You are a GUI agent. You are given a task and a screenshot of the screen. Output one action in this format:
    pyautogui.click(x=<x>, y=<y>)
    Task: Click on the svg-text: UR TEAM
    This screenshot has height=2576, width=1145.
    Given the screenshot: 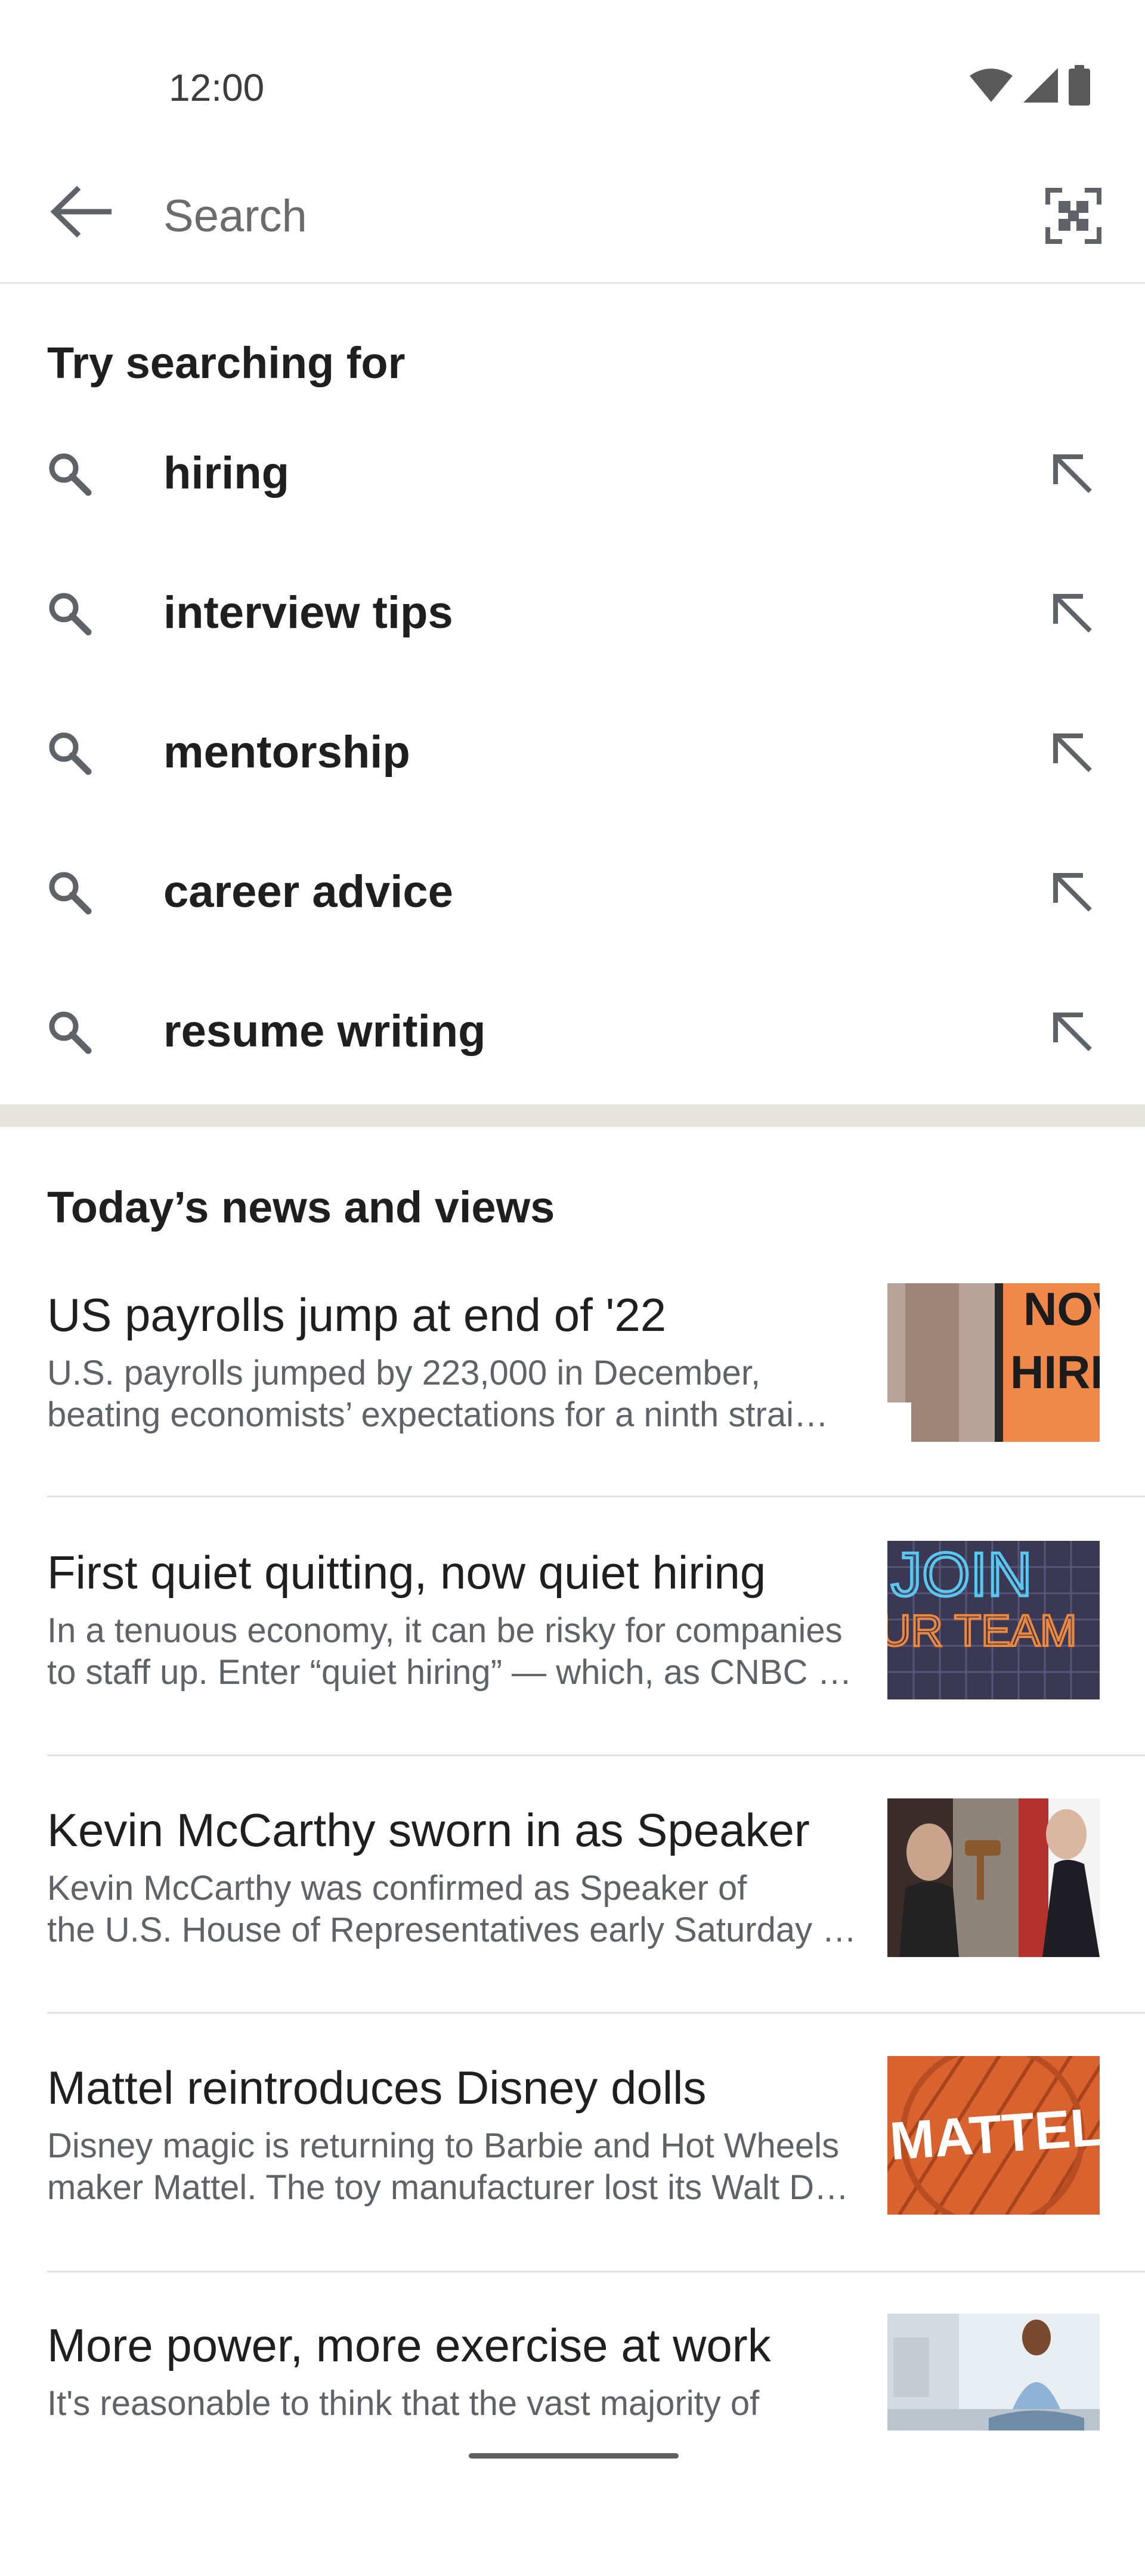 What is the action you would take?
    pyautogui.click(x=982, y=1630)
    